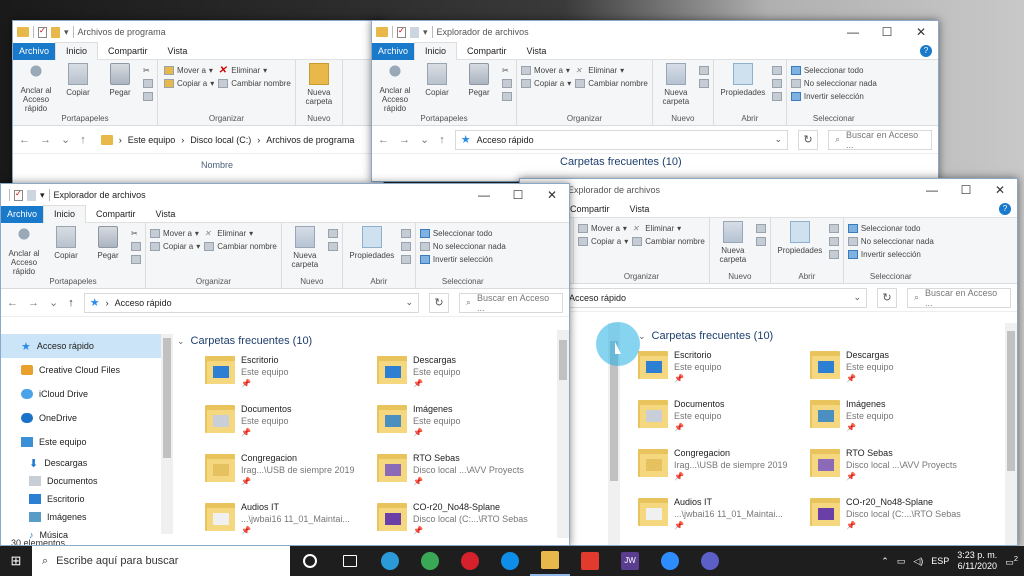 This screenshot has height=576, width=1024. Describe the element at coordinates (655, 32) in the screenshot. I see `title-bar: ▾ Explorador de archivos — ☐ ✕` at that location.